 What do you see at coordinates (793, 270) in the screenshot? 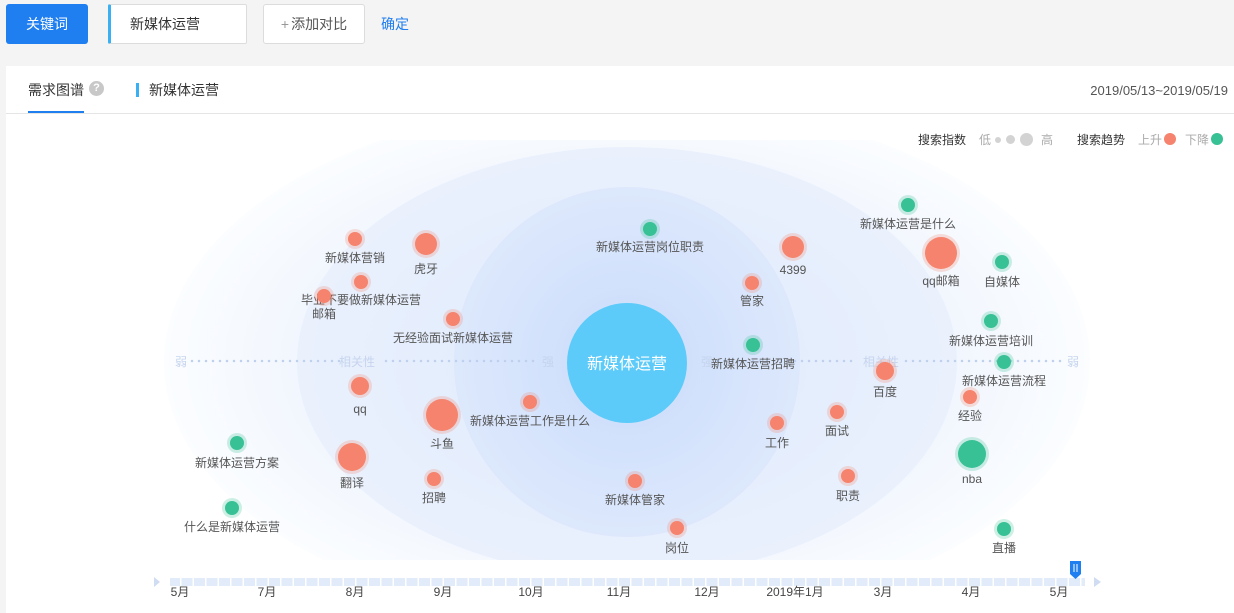
I see `bubble-label: 4399` at bounding box center [793, 270].